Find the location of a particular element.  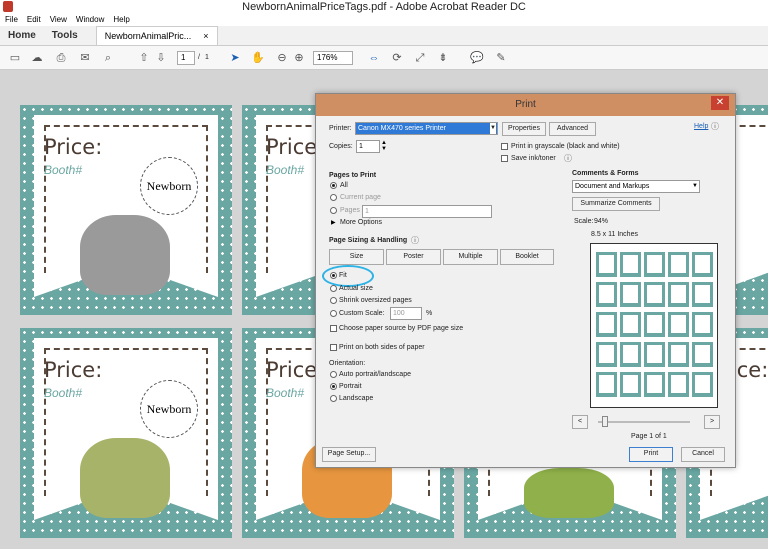

print-button: Print is located at coordinates (651, 454).